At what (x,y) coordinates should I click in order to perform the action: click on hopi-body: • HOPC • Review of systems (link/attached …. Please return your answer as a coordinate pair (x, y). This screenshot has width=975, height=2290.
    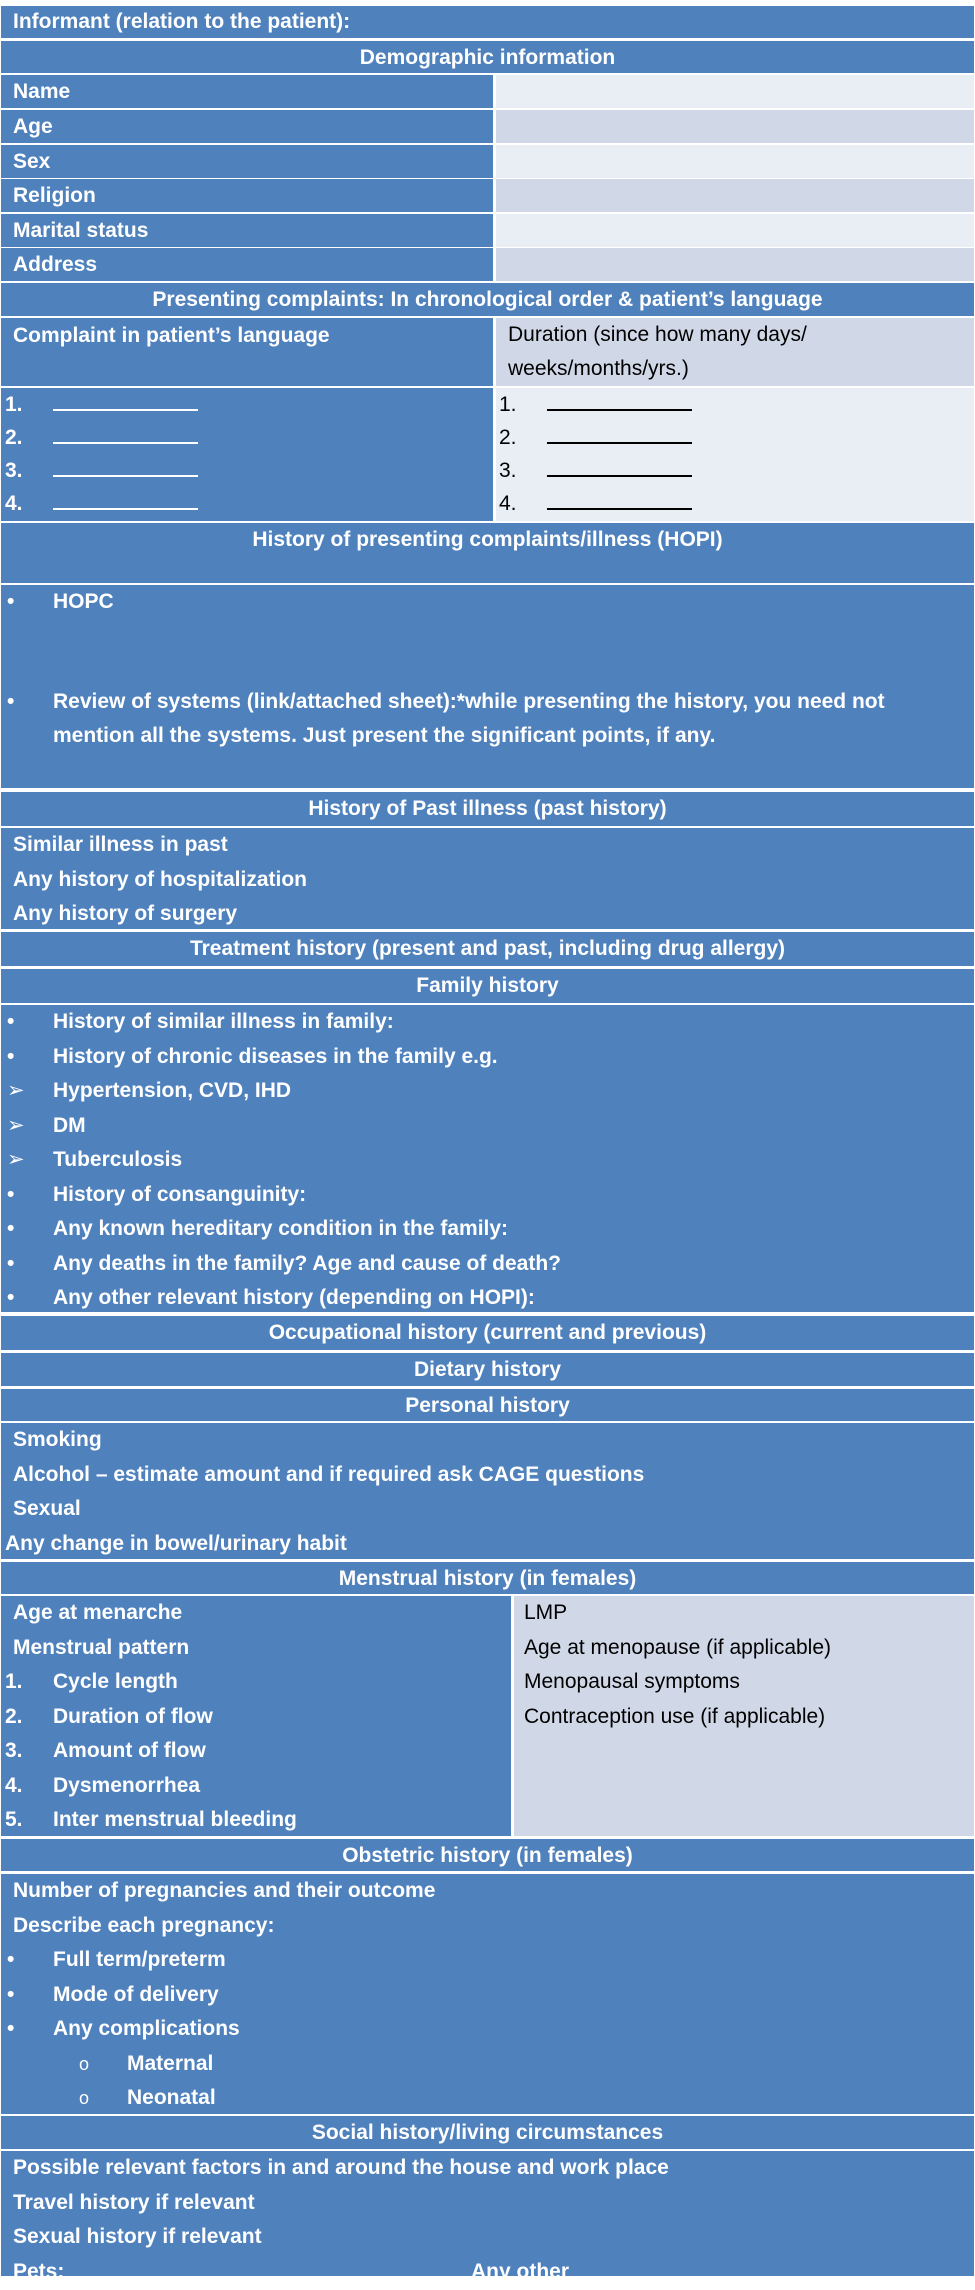
    Looking at the image, I should click on (487, 686).